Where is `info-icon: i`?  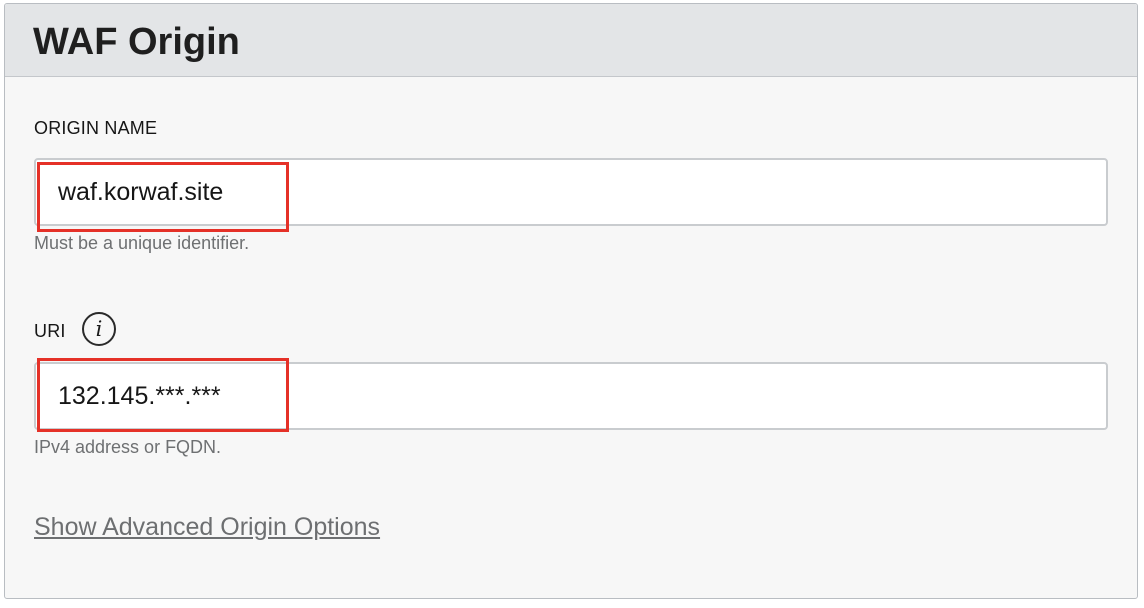
info-icon: i is located at coordinates (99, 329).